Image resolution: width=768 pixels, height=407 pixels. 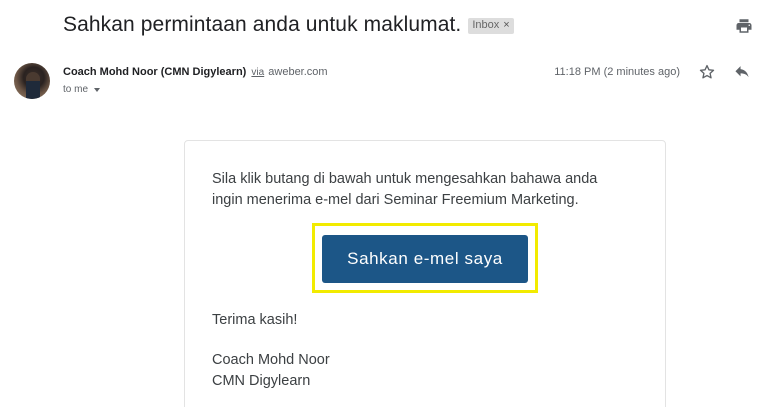 What do you see at coordinates (97, 89) in the screenshot?
I see `chevron-down-icon` at bounding box center [97, 89].